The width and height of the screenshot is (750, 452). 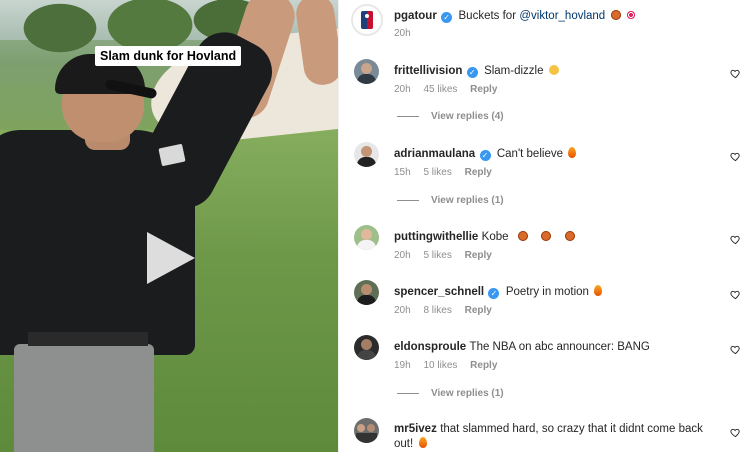 I want to click on play-icon, so click(x=171, y=258).